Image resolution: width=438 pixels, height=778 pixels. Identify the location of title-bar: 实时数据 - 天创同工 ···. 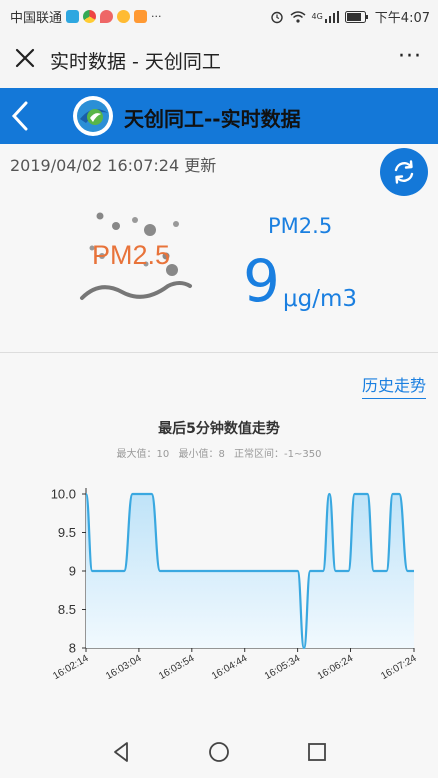
(219, 59).